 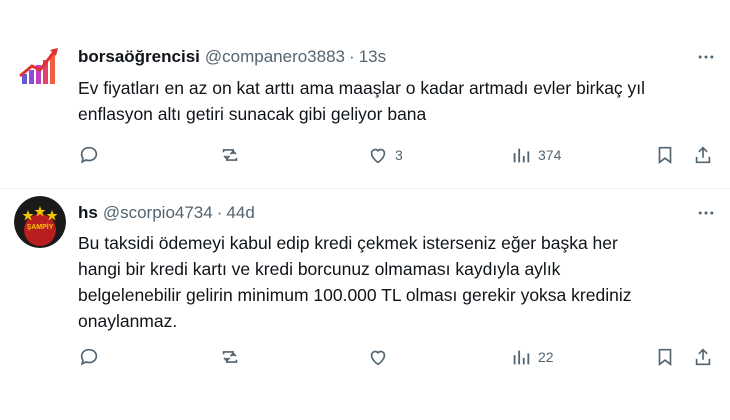 What do you see at coordinates (372, 57) in the screenshot?
I see `timestamp: 13s` at bounding box center [372, 57].